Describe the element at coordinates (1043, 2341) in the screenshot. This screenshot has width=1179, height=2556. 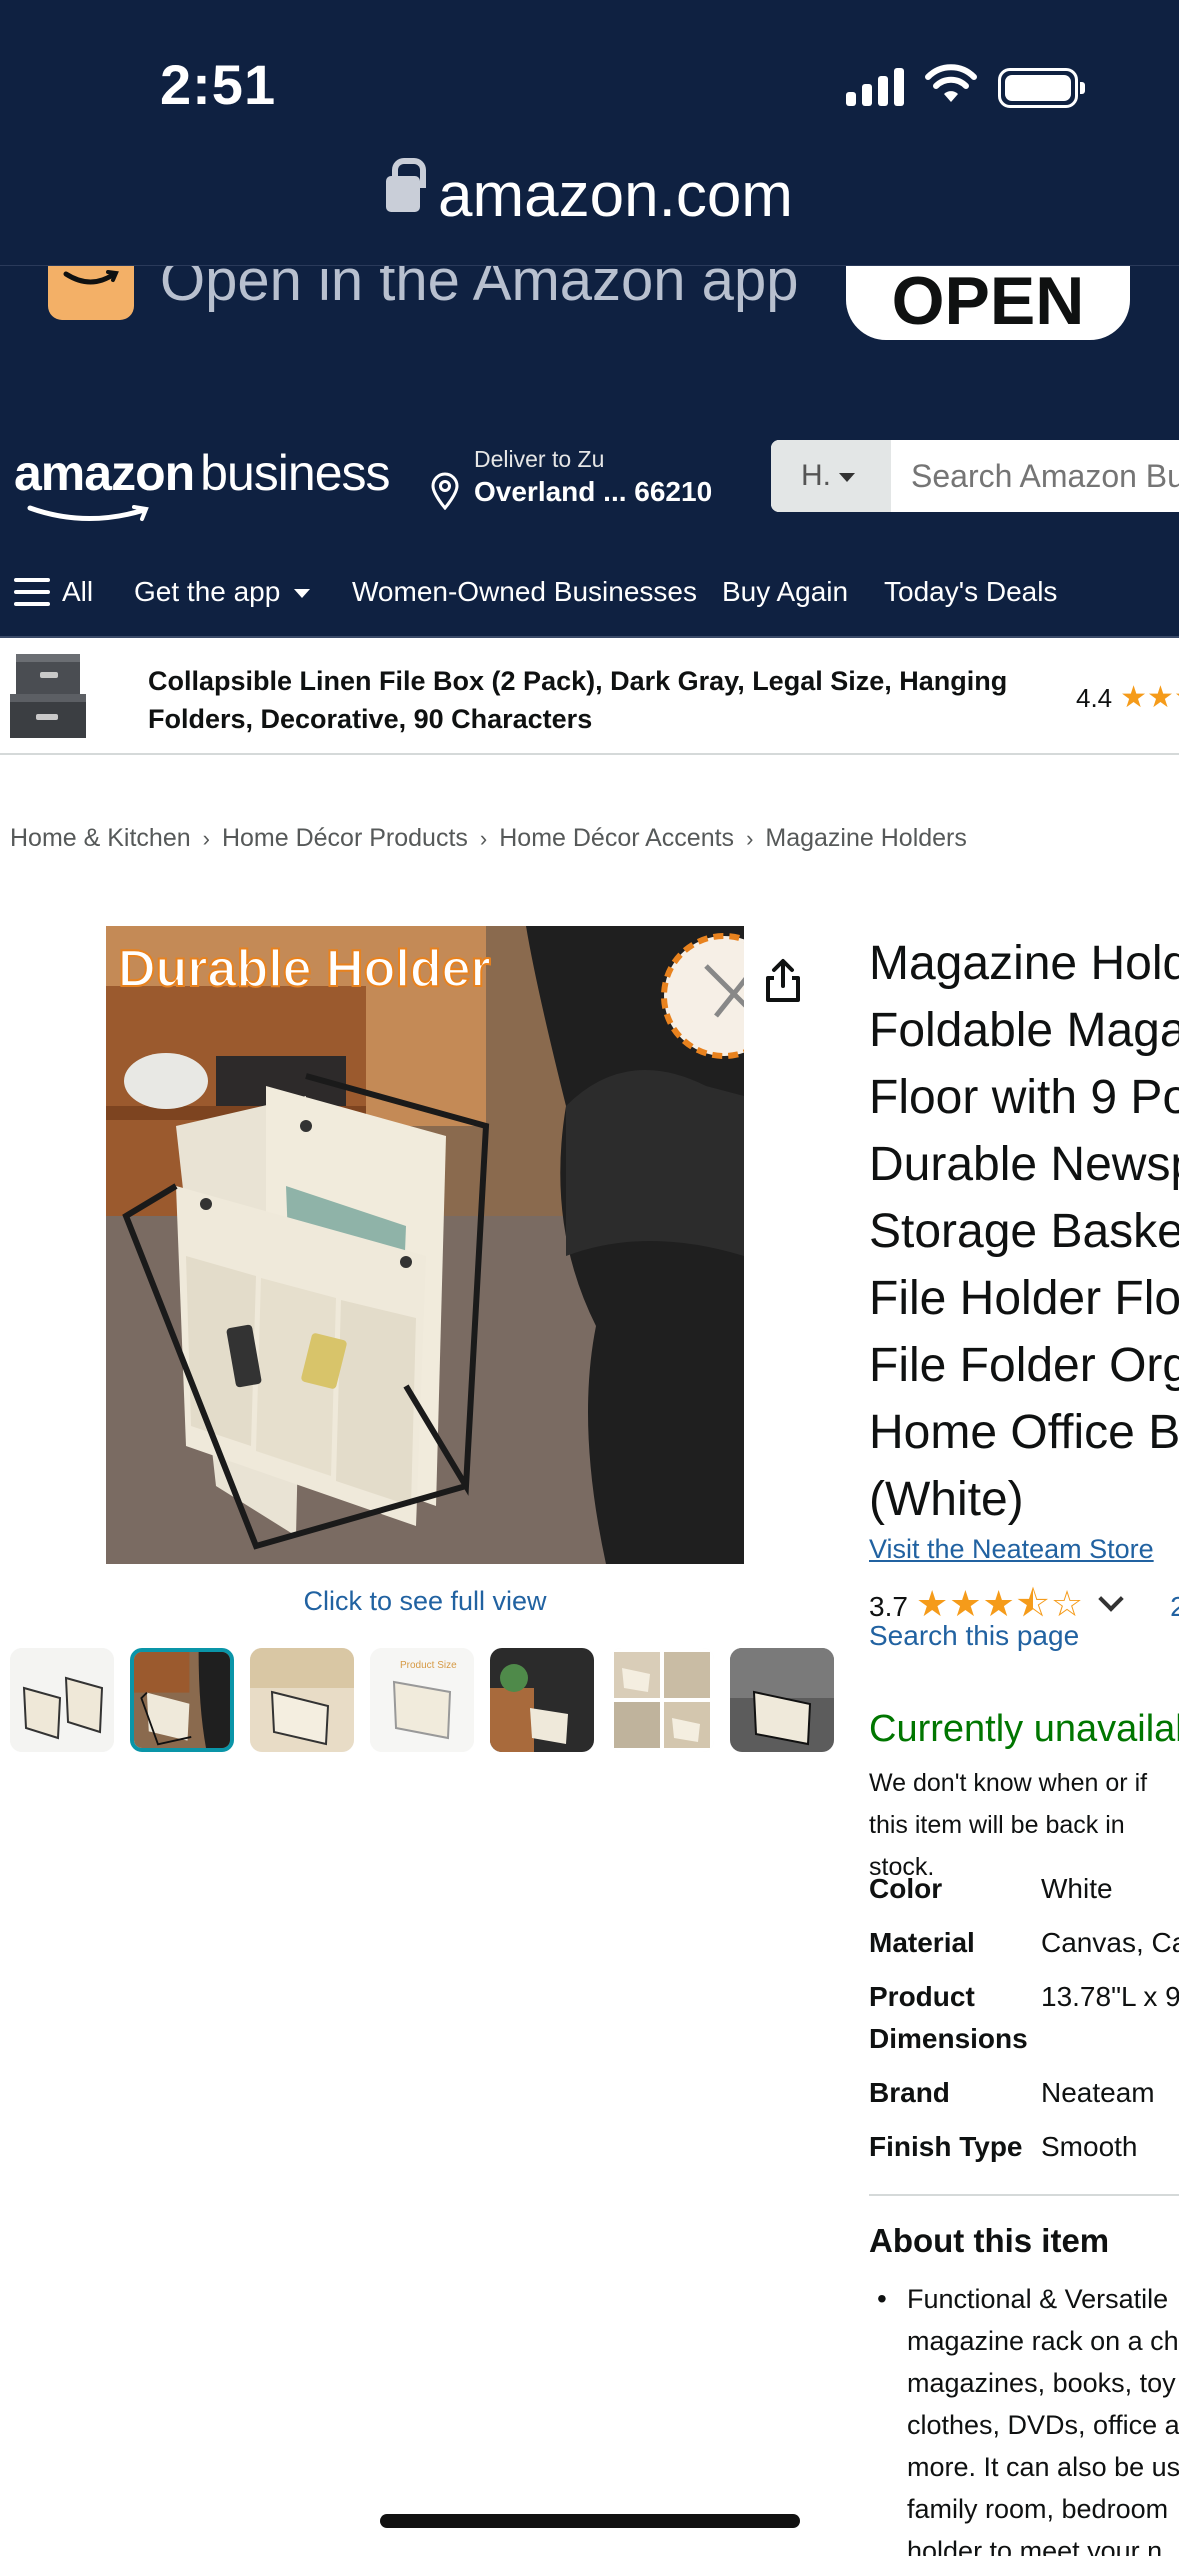
I see `about-line: magazine rack on a ch` at that location.